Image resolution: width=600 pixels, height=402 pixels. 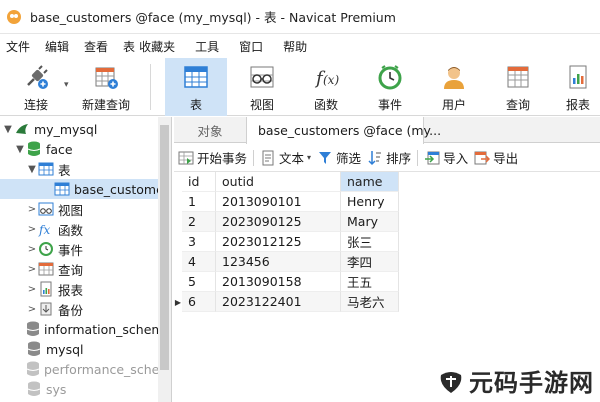 What do you see at coordinates (66, 85) in the screenshot?
I see `connect-dropdown-icon: ▾` at bounding box center [66, 85].